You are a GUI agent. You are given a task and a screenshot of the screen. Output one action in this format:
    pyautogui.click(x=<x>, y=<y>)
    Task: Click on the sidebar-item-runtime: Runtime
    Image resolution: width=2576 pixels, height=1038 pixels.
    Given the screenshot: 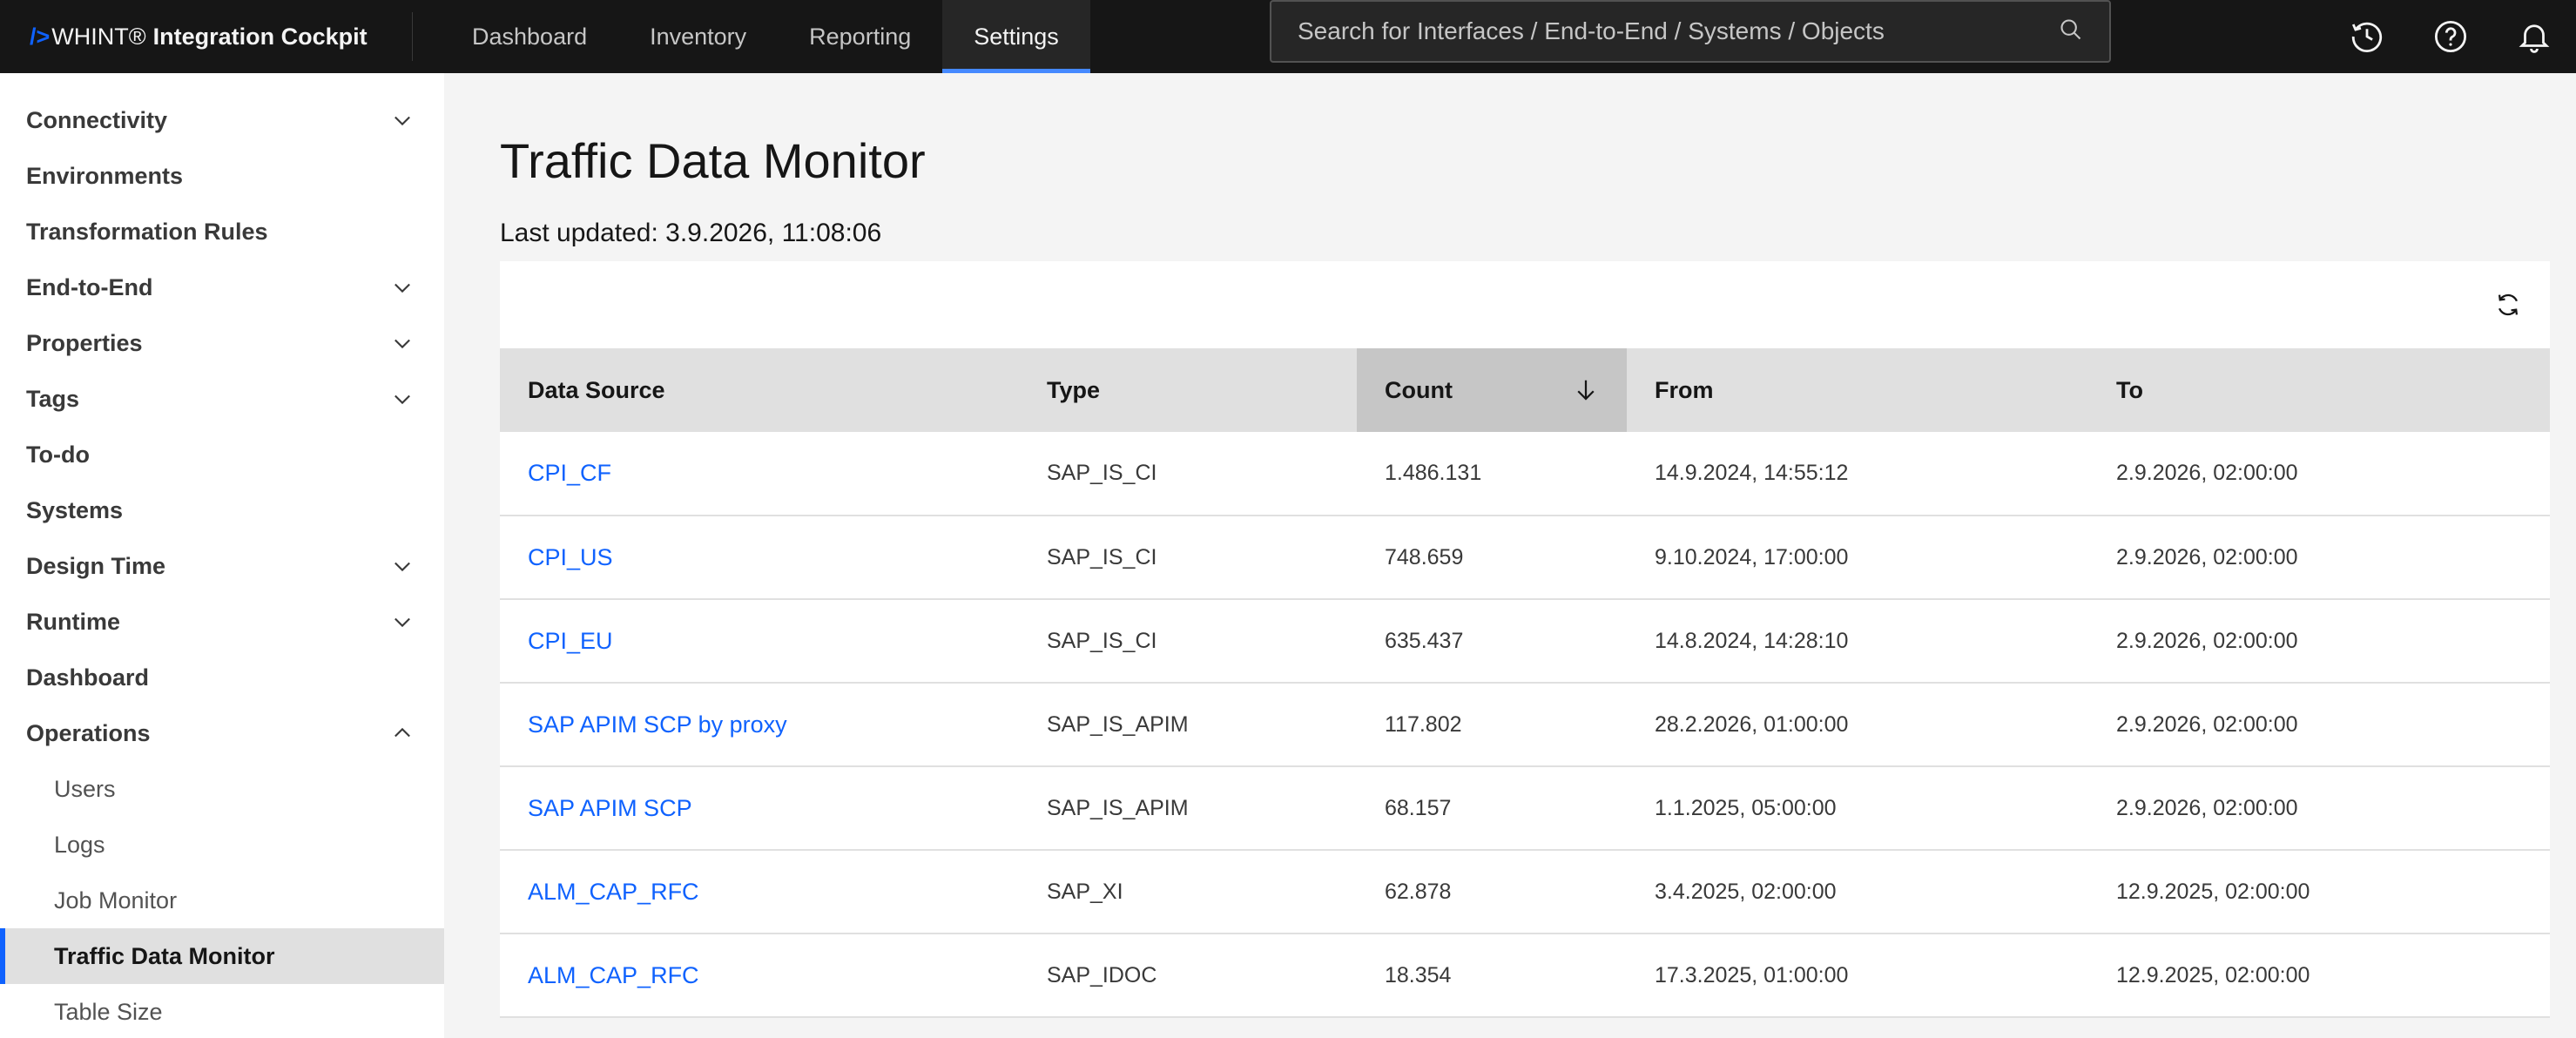 What is the action you would take?
    pyautogui.click(x=222, y=622)
    